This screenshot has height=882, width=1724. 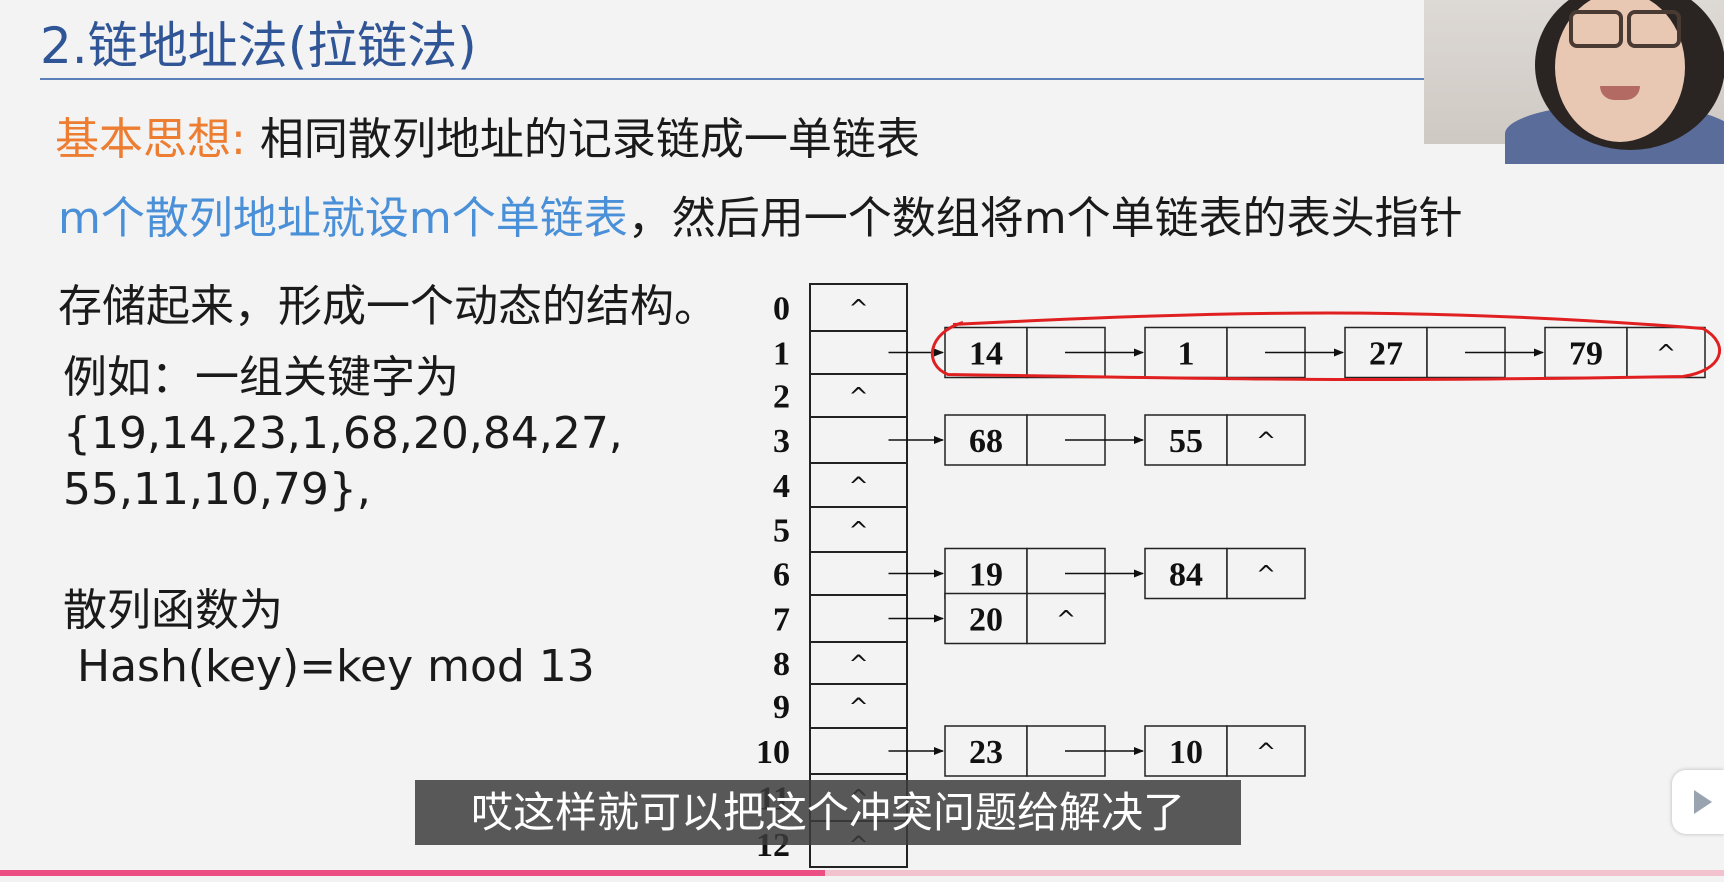 I want to click on table-index-label: 8, so click(x=781, y=664).